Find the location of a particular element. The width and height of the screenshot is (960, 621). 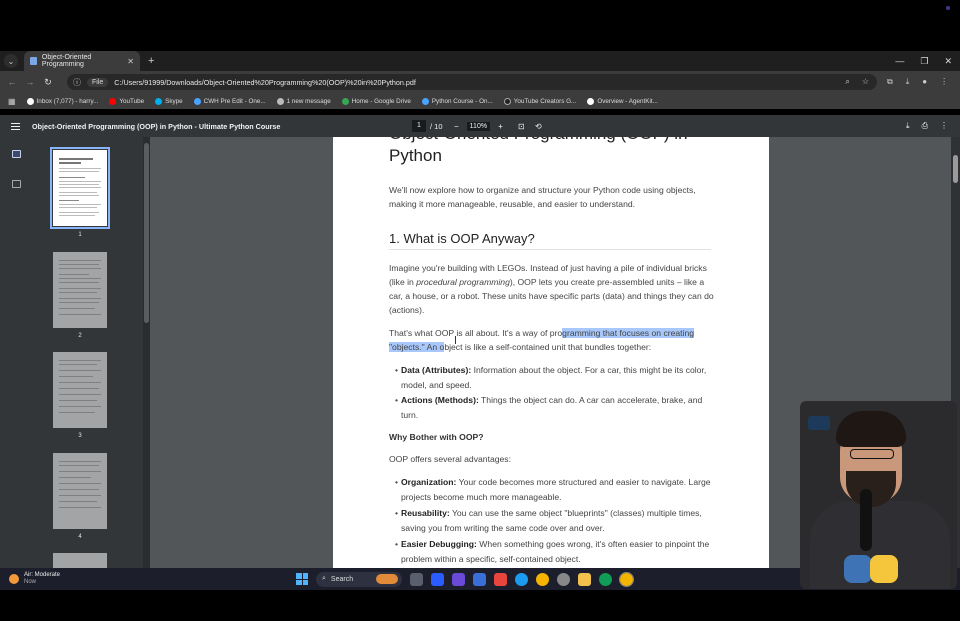

text-cursor is located at coordinates (455, 340).